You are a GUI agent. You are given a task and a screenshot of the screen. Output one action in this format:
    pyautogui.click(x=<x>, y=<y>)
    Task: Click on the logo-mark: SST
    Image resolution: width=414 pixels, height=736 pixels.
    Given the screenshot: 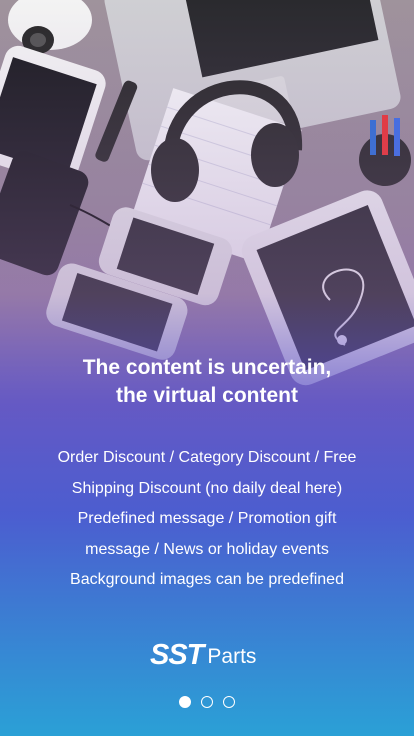 What is the action you would take?
    pyautogui.click(x=177, y=655)
    